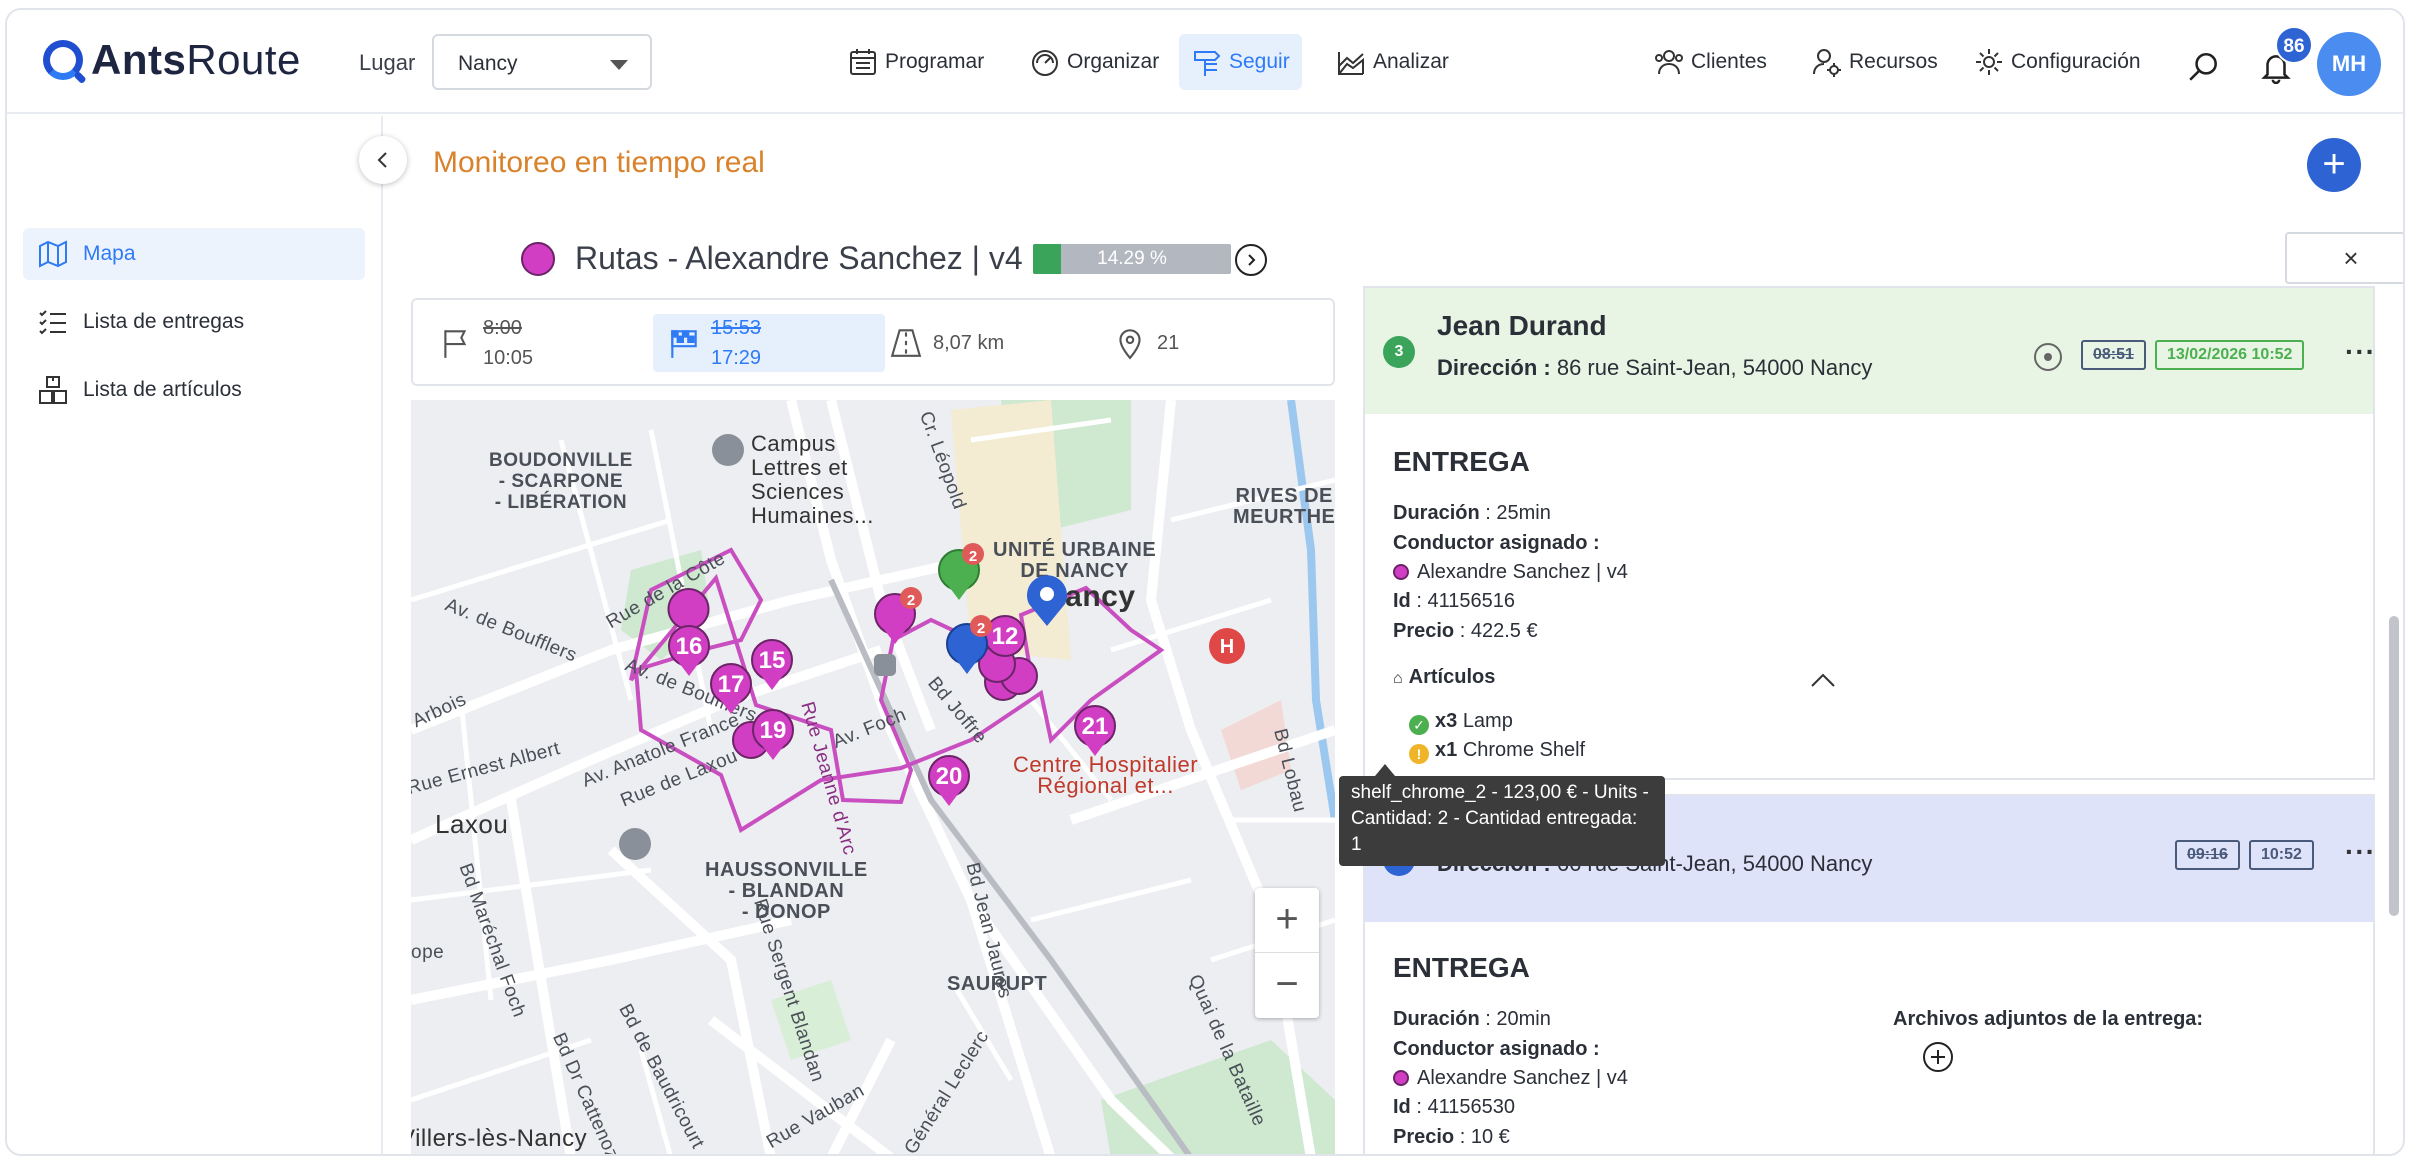 This screenshot has width=2410, height=1163. Describe the element at coordinates (1938, 1057) in the screenshot. I see `add-attachment-icon` at that location.